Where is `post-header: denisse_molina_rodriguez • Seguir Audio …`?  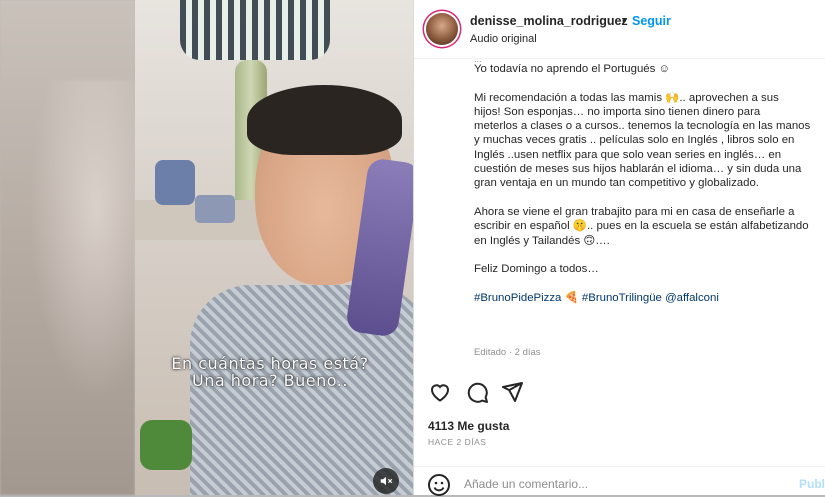 post-header: denisse_molina_rodriguez • Seguir Audio … is located at coordinates (619, 29).